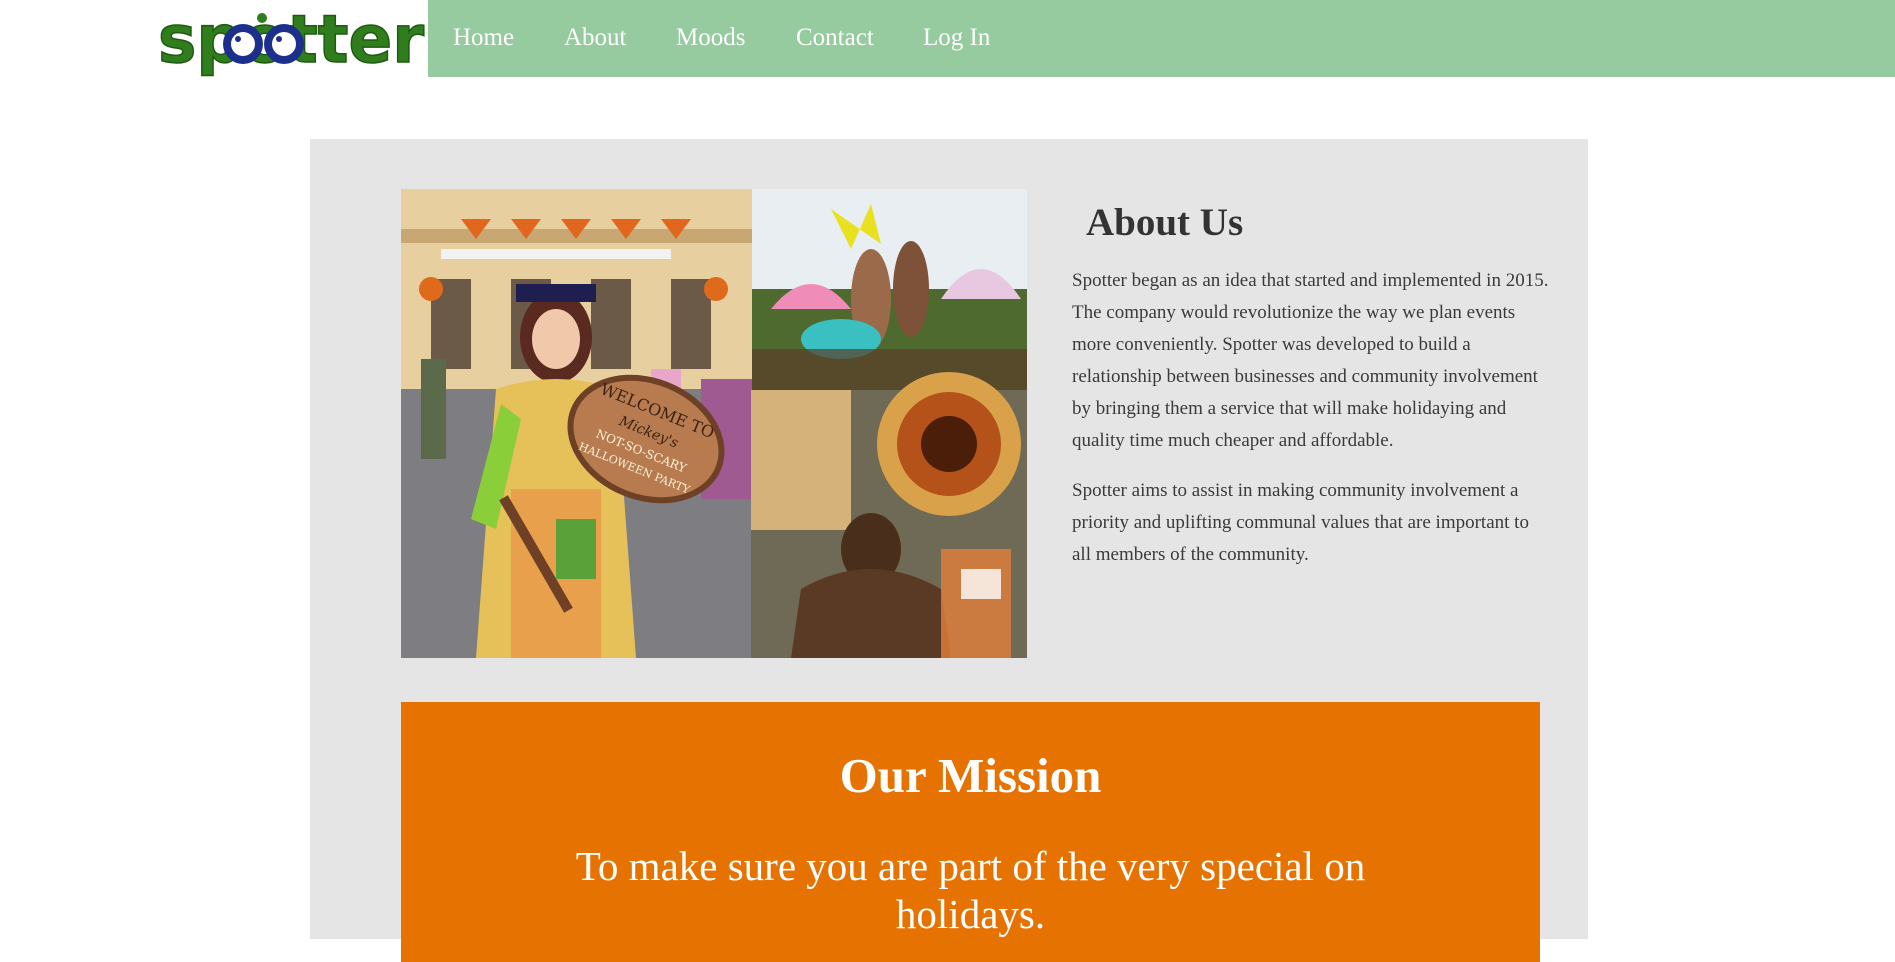 This screenshot has width=1895, height=962. I want to click on nav-home-link: Home, so click(483, 38).